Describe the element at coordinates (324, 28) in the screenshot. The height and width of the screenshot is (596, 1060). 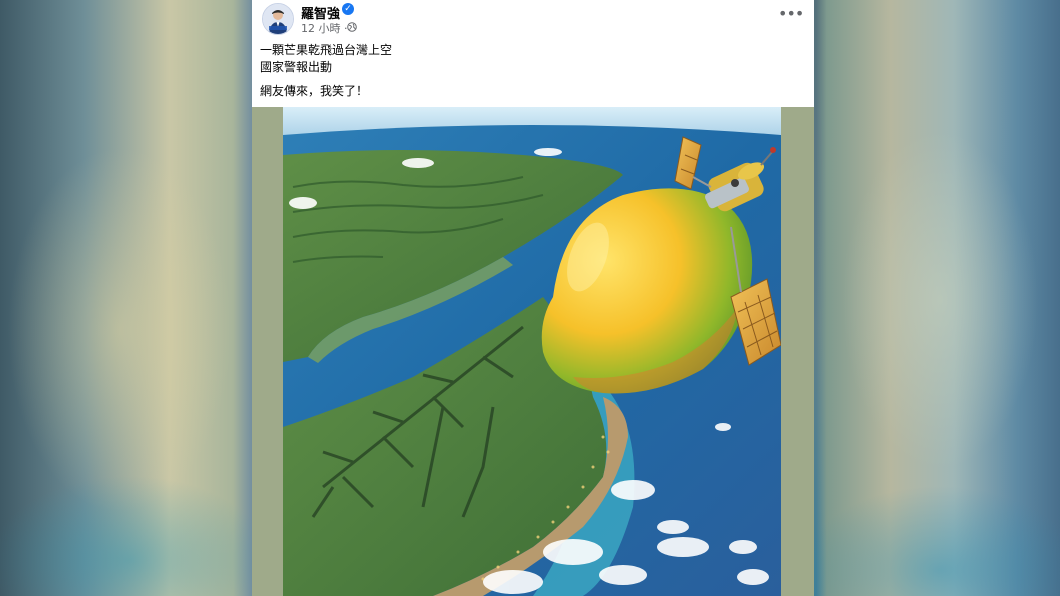
I see `post-timestamp: 12 小時 ·` at that location.